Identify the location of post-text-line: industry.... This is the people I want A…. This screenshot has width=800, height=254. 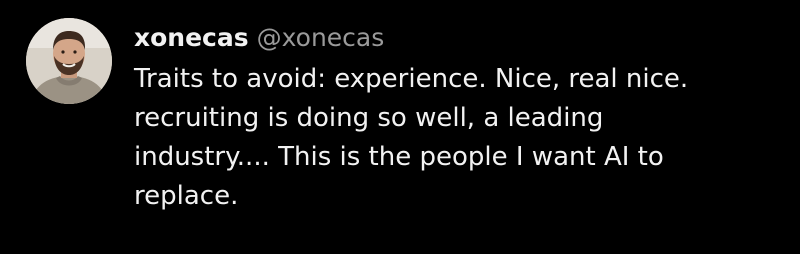
(399, 157).